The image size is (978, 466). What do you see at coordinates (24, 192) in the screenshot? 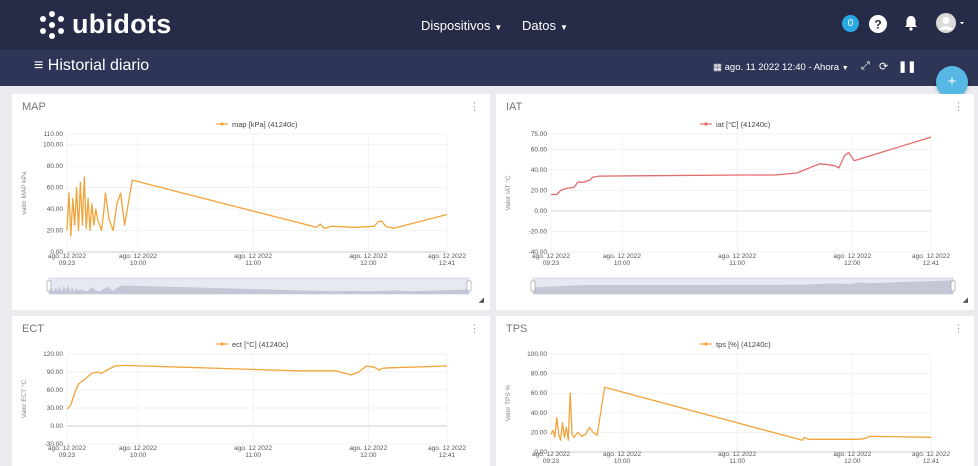
I see `y-axis-label: valor MAP kPa` at bounding box center [24, 192].